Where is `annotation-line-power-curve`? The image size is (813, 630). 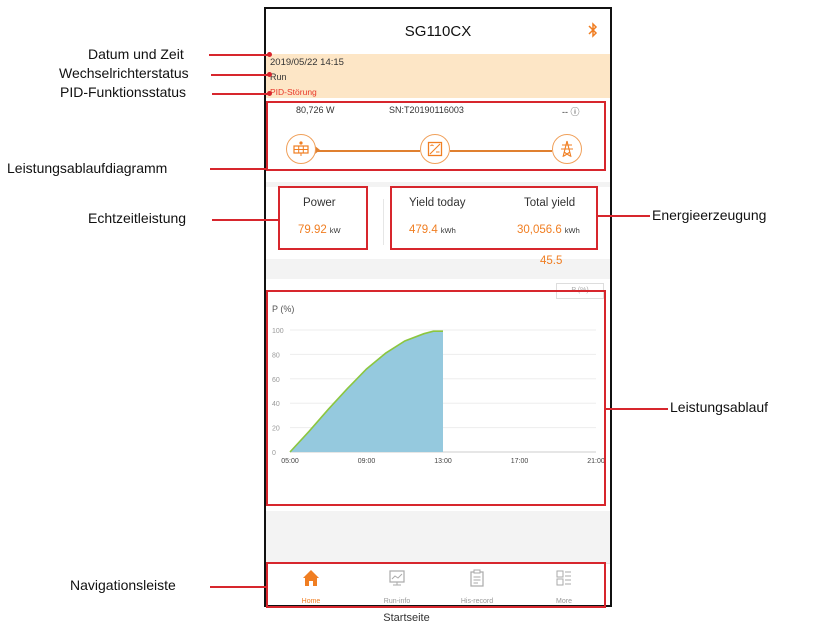
annotation-line-power-curve is located at coordinates (637, 409).